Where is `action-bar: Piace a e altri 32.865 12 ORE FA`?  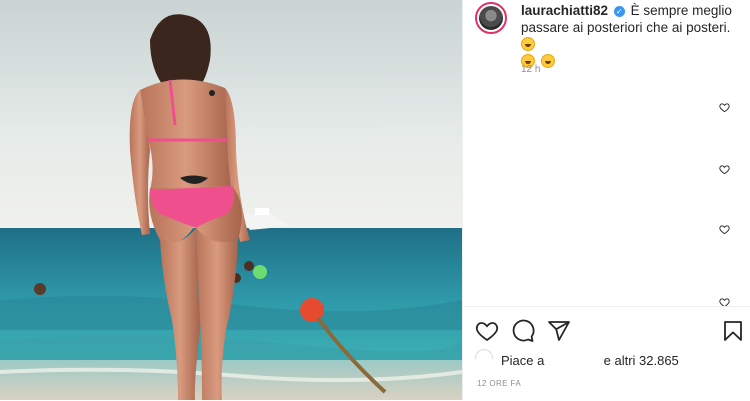 action-bar: Piace a e altri 32.865 12 ORE FA is located at coordinates (606, 353).